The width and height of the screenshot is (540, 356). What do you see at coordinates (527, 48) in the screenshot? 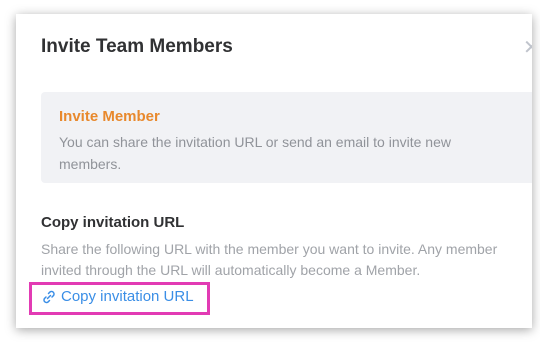
I see `close-icon: ✕` at bounding box center [527, 48].